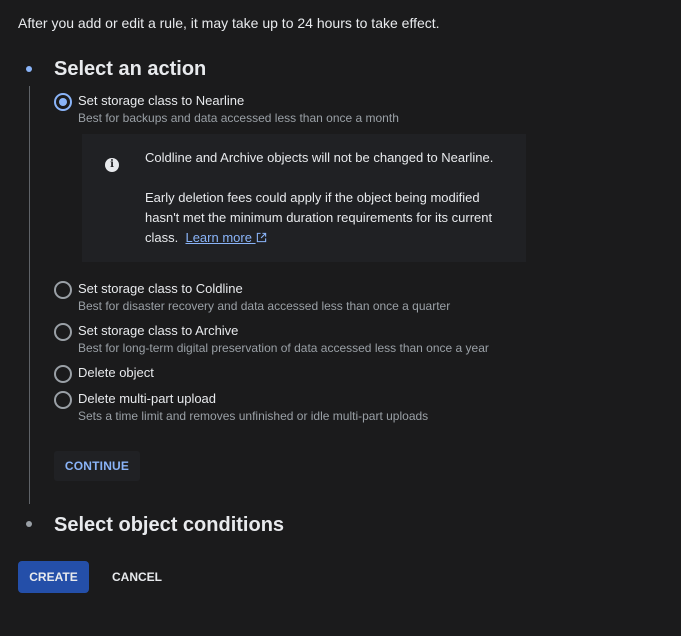  Describe the element at coordinates (63, 102) in the screenshot. I see `radio-nearline` at that location.